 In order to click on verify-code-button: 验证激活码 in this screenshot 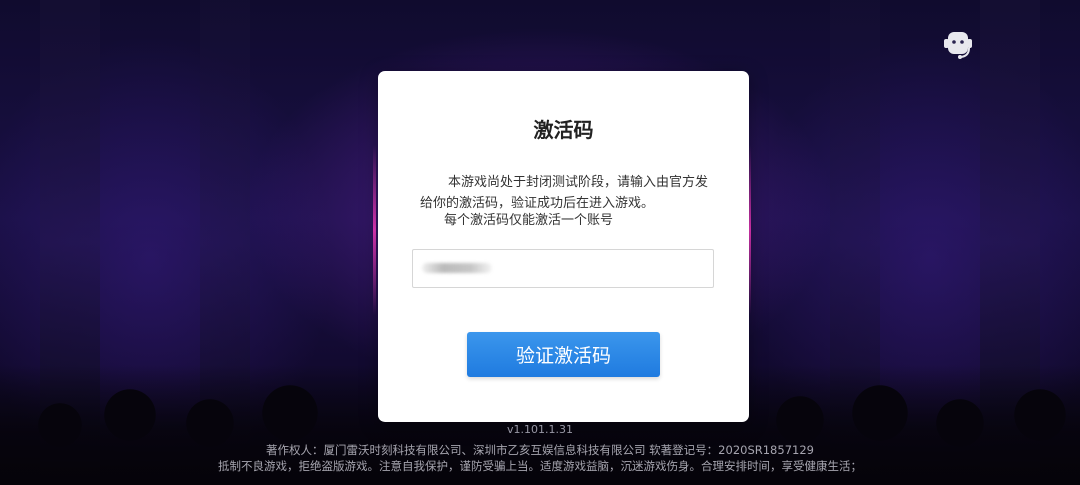, I will do `click(563, 354)`.